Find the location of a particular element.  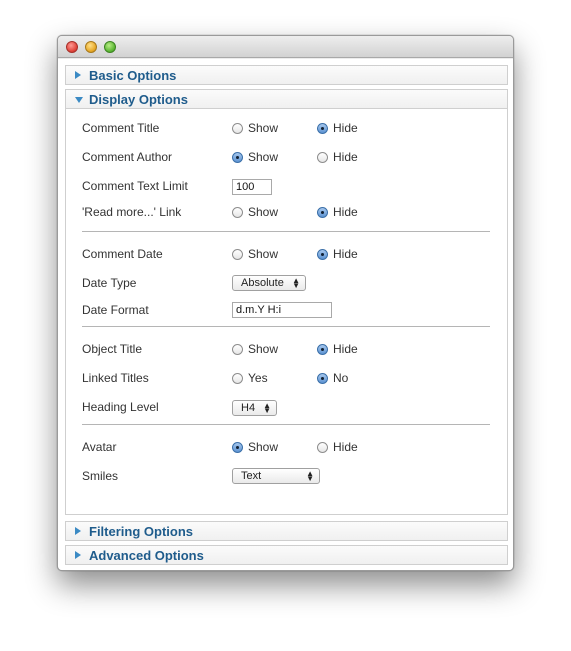

comment-author-hide-radio: Hide is located at coordinates (337, 157).